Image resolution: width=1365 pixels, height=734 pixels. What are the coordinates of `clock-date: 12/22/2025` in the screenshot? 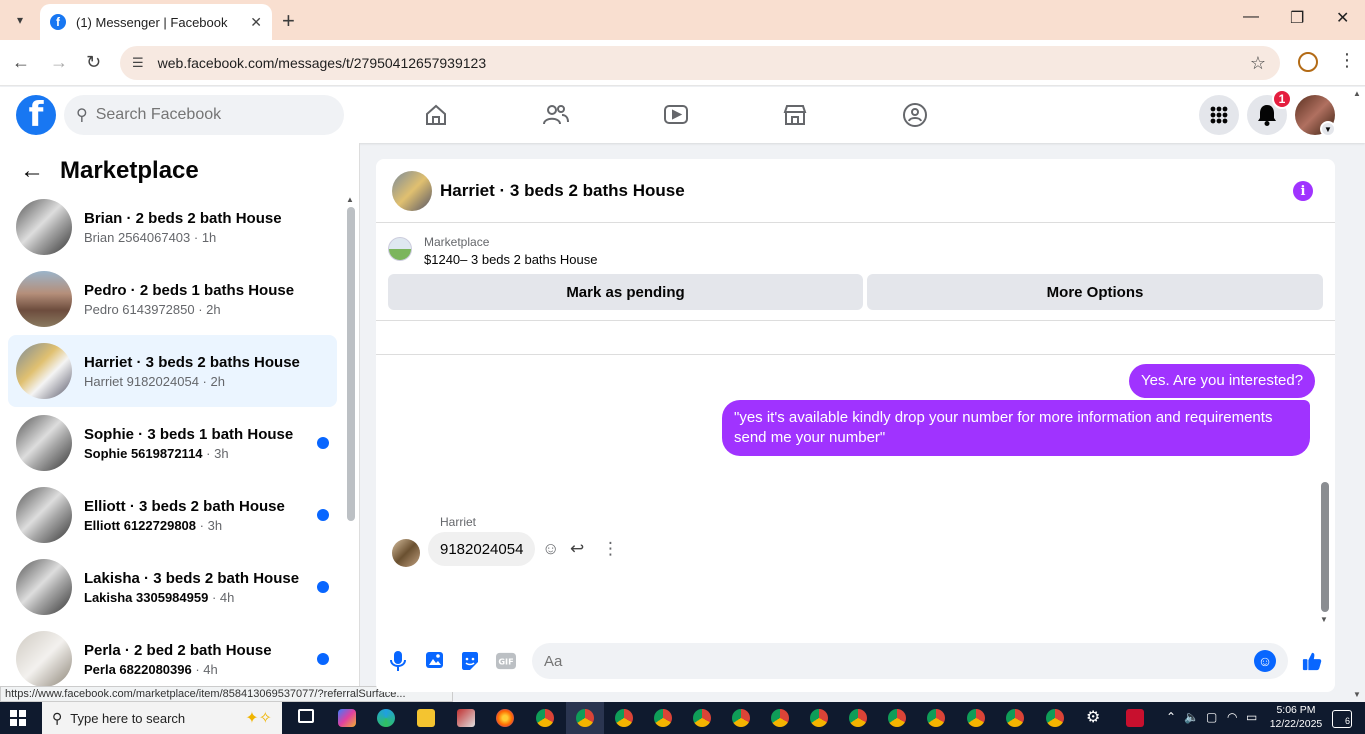 It's located at (1296, 724).